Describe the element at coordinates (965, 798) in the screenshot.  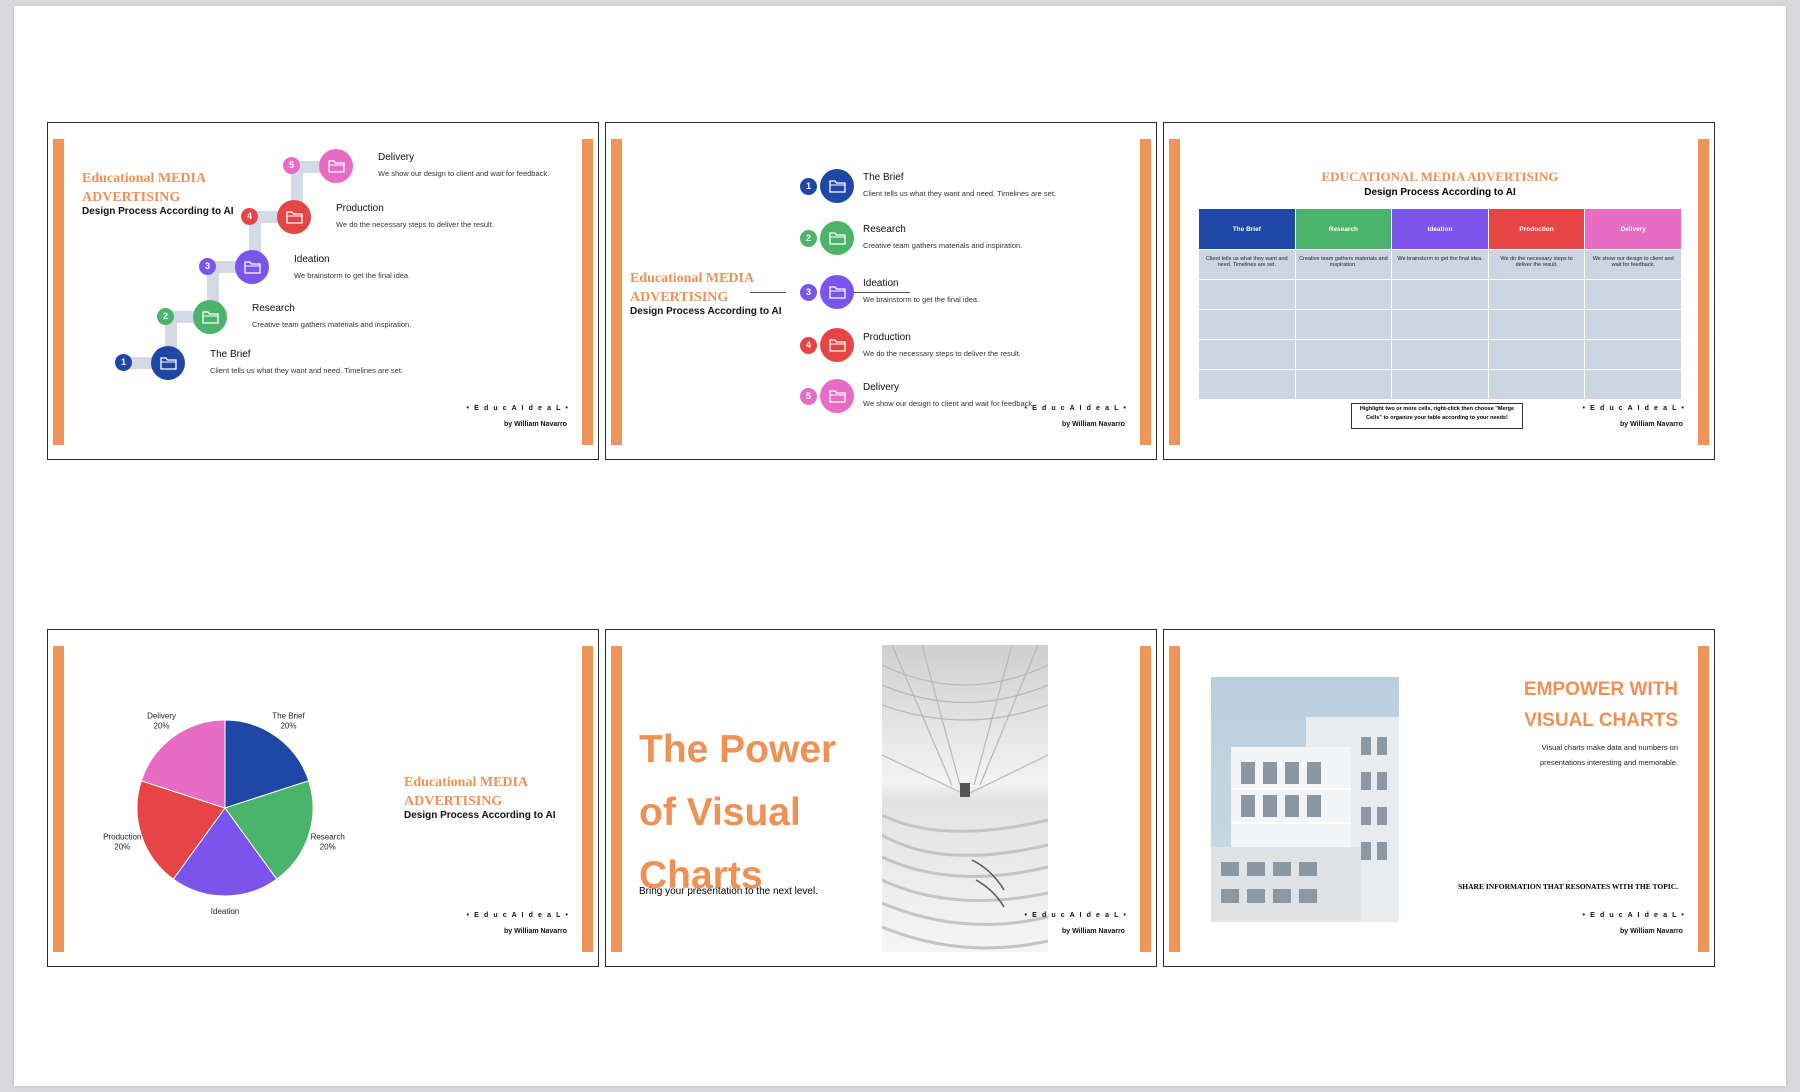
I see `architecture-photo` at that location.